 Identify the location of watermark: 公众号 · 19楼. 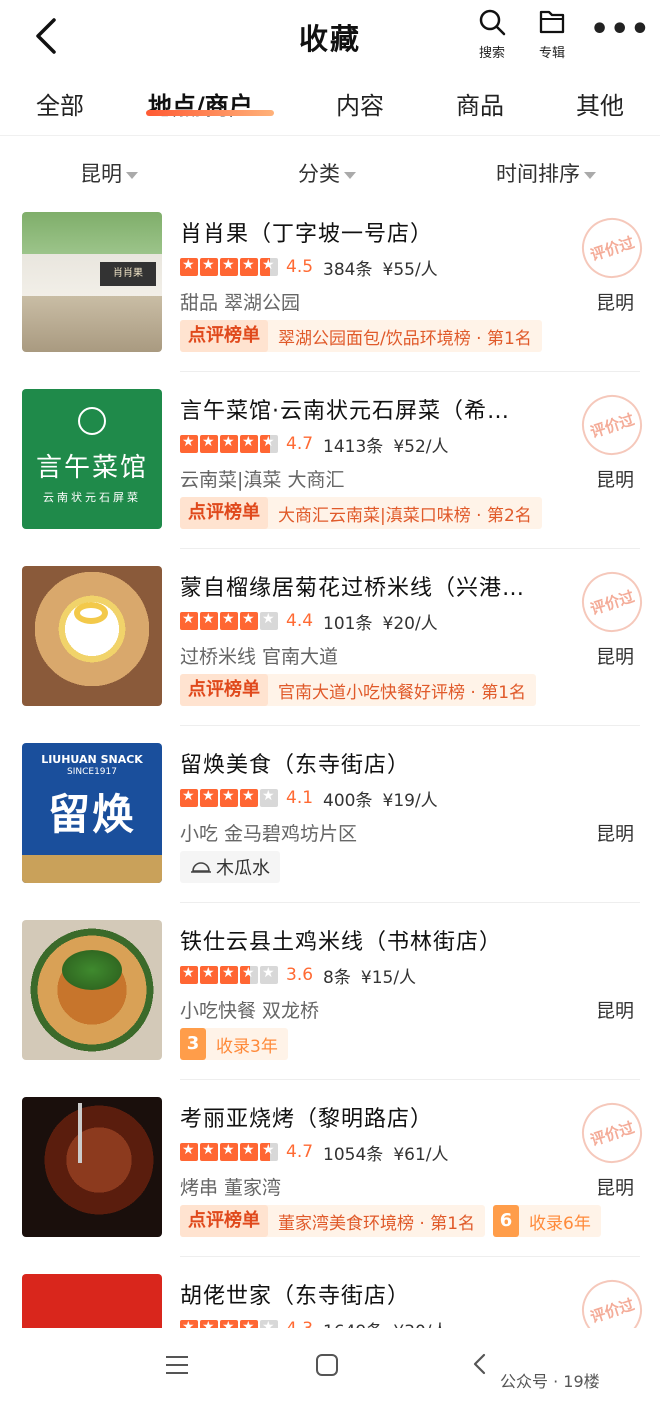
(550, 1381).